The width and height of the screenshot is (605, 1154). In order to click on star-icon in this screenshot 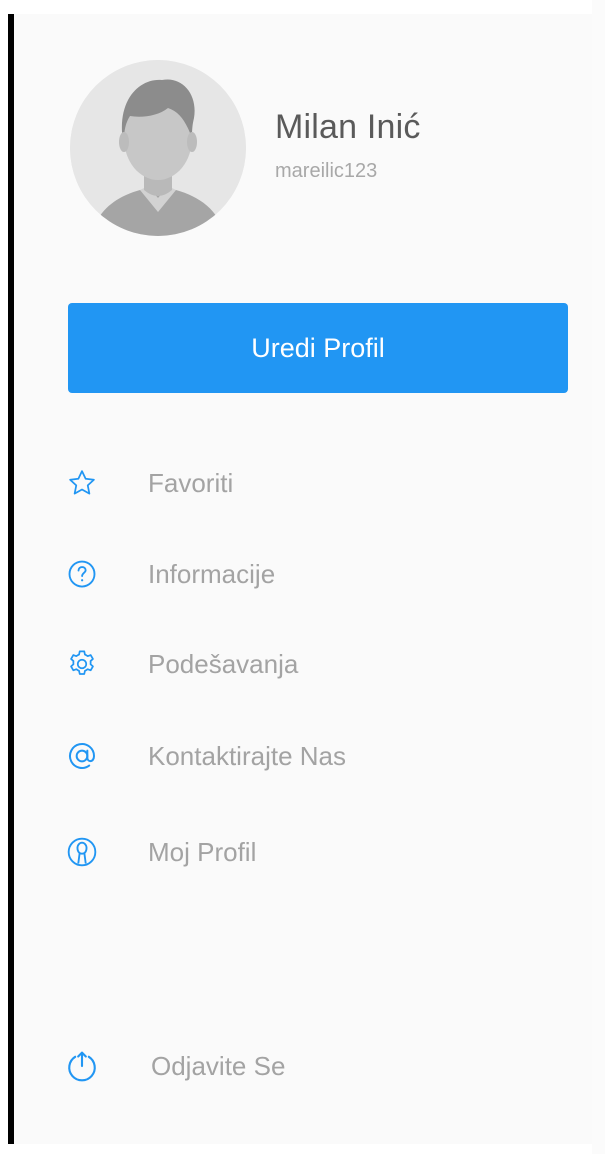, I will do `click(82, 483)`.